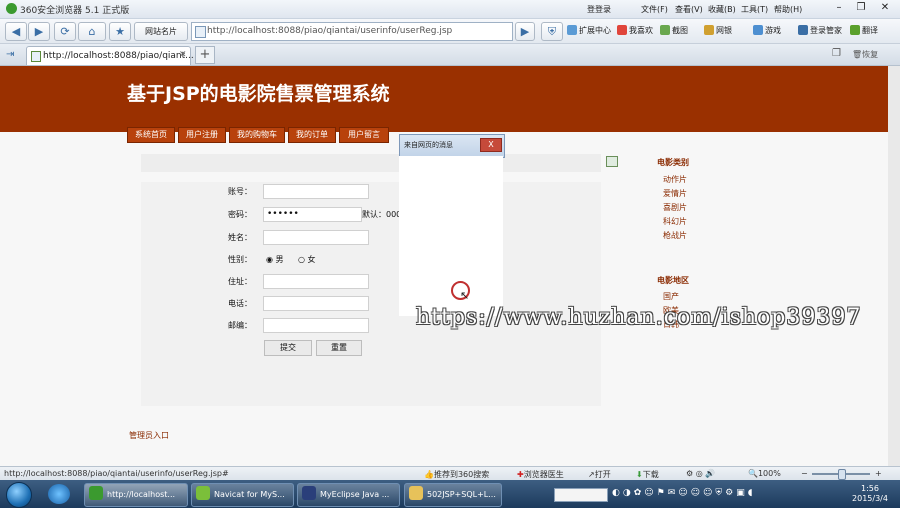  Describe the element at coordinates (674, 30) in the screenshot. I see `toolbar-shot: 截图` at that location.